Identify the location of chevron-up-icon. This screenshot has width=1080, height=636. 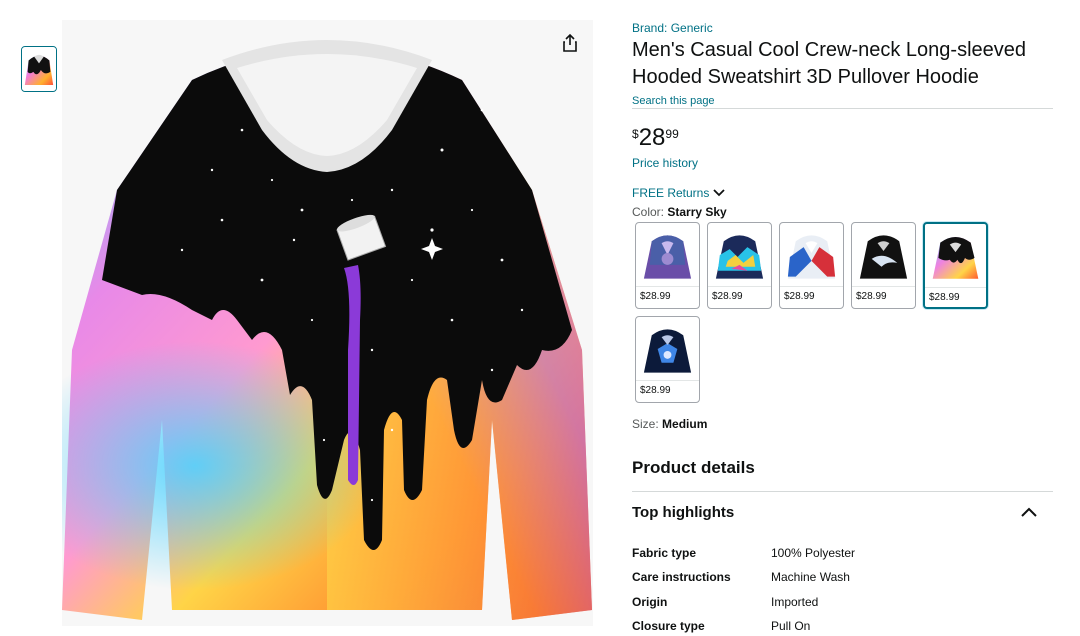
(1029, 512).